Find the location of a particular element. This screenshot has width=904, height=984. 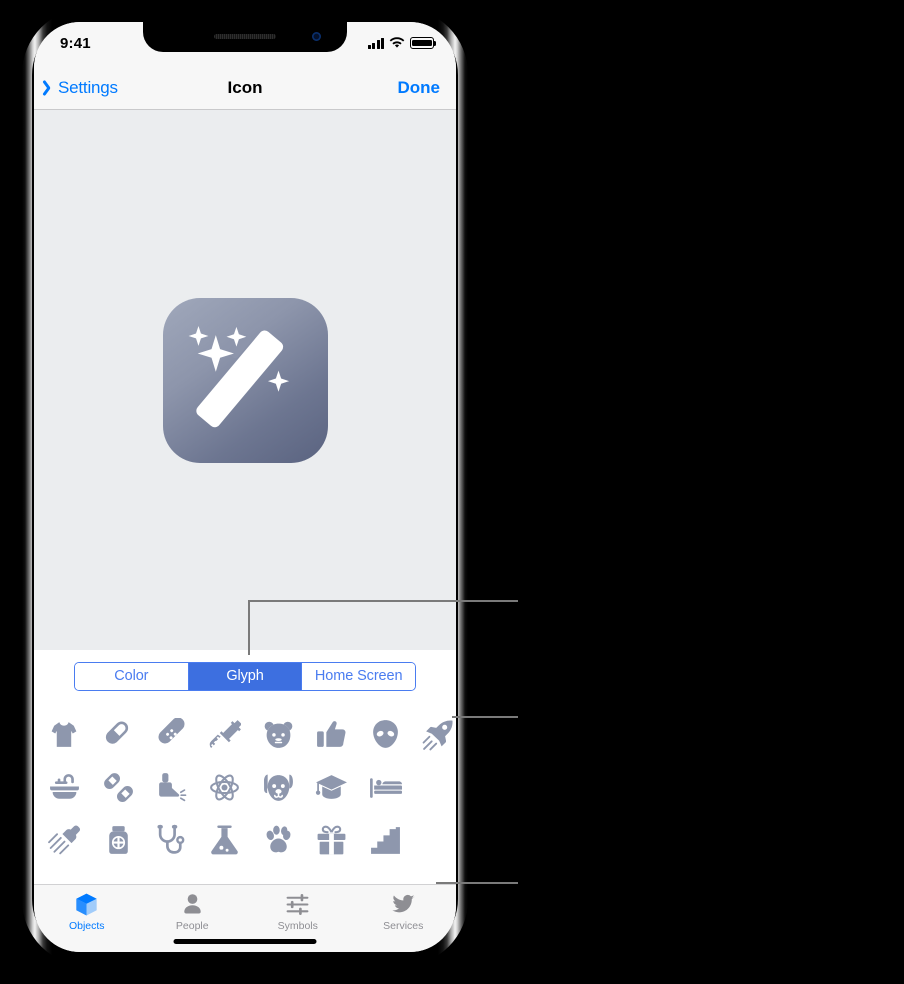

person-icon is located at coordinates (192, 904).